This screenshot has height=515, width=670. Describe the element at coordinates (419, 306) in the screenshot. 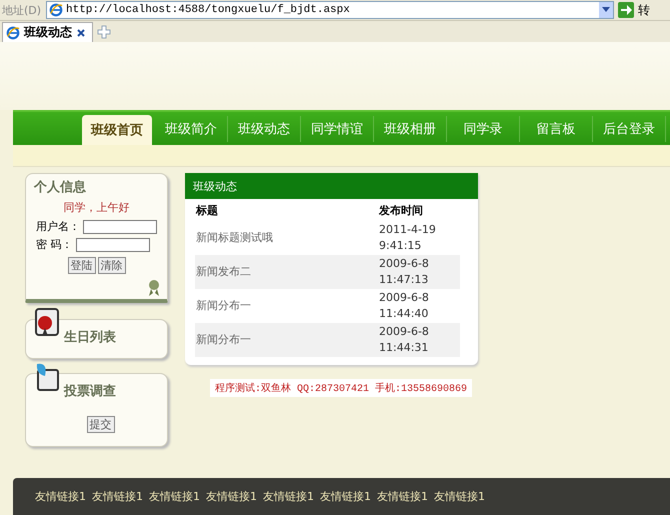

I see `date-cell: 2009-6-8 11:44:40` at that location.